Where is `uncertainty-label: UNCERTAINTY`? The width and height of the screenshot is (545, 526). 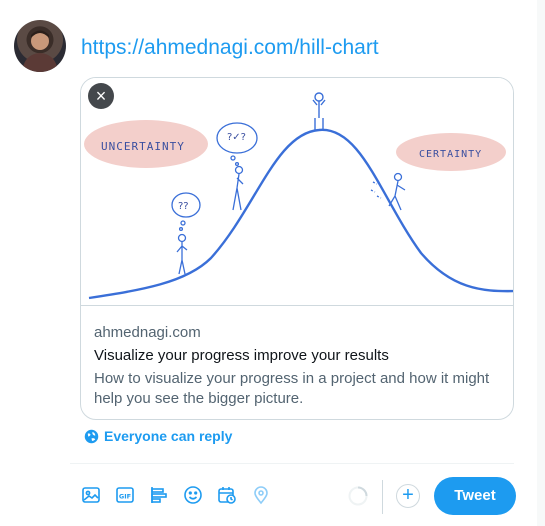
uncertainty-label: UNCERTAINTY is located at coordinates (143, 146).